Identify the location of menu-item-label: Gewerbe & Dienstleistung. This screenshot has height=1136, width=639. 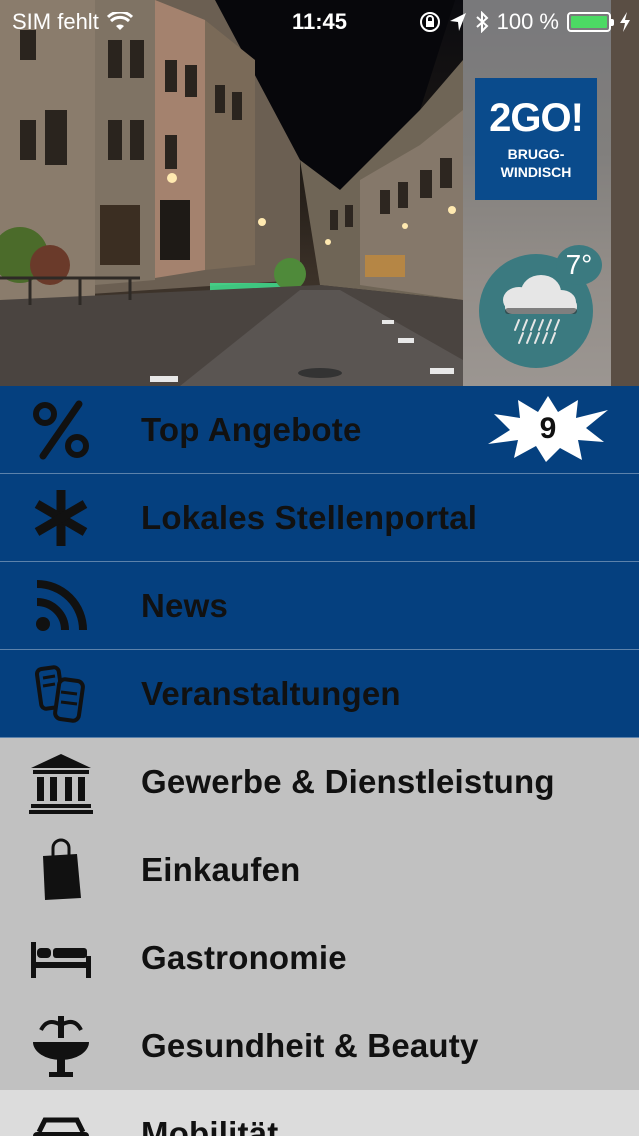
(348, 781).